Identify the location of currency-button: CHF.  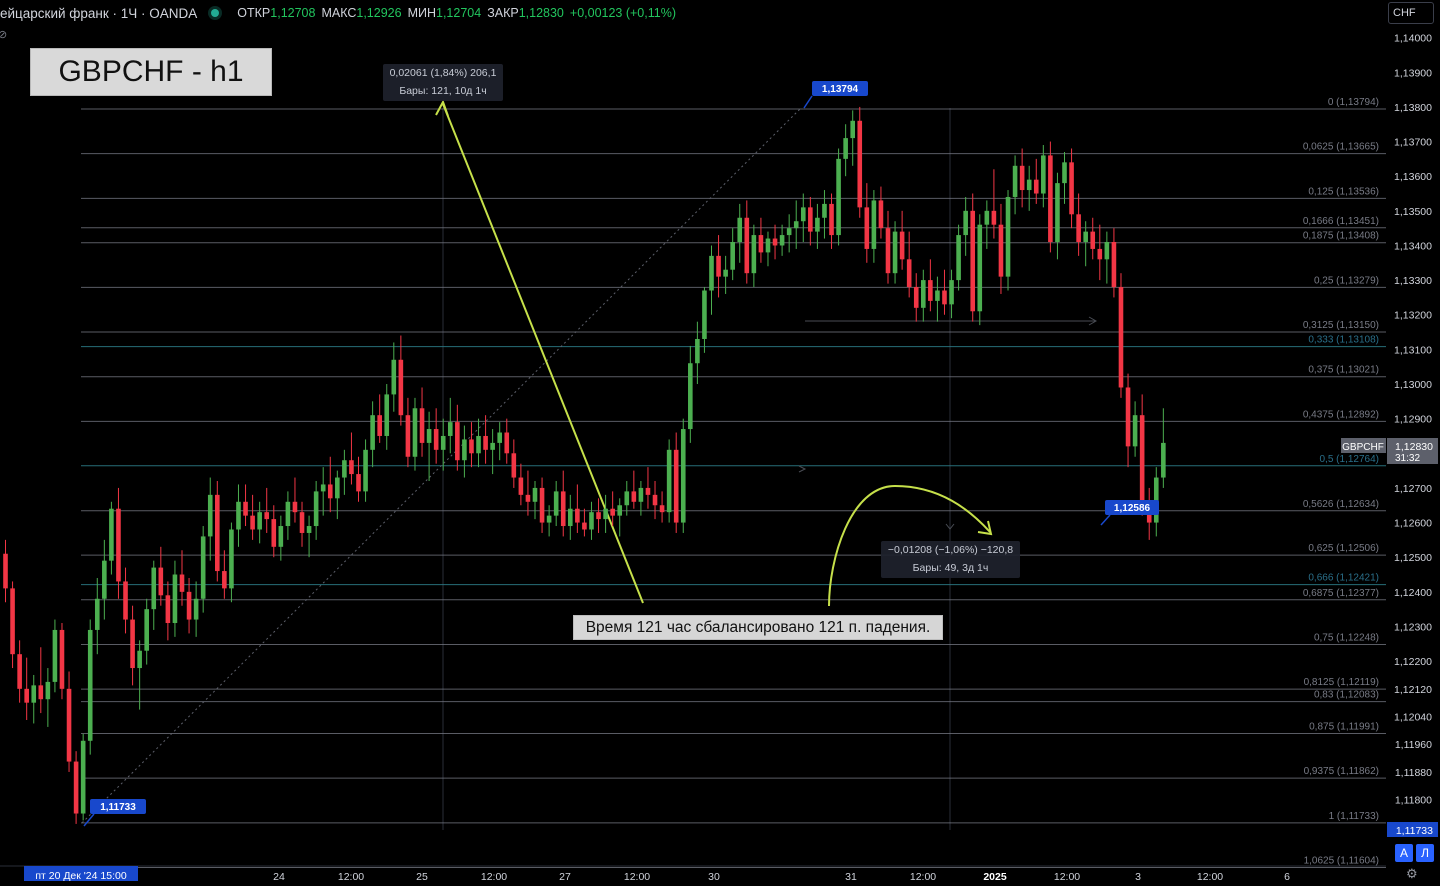
(1411, 13).